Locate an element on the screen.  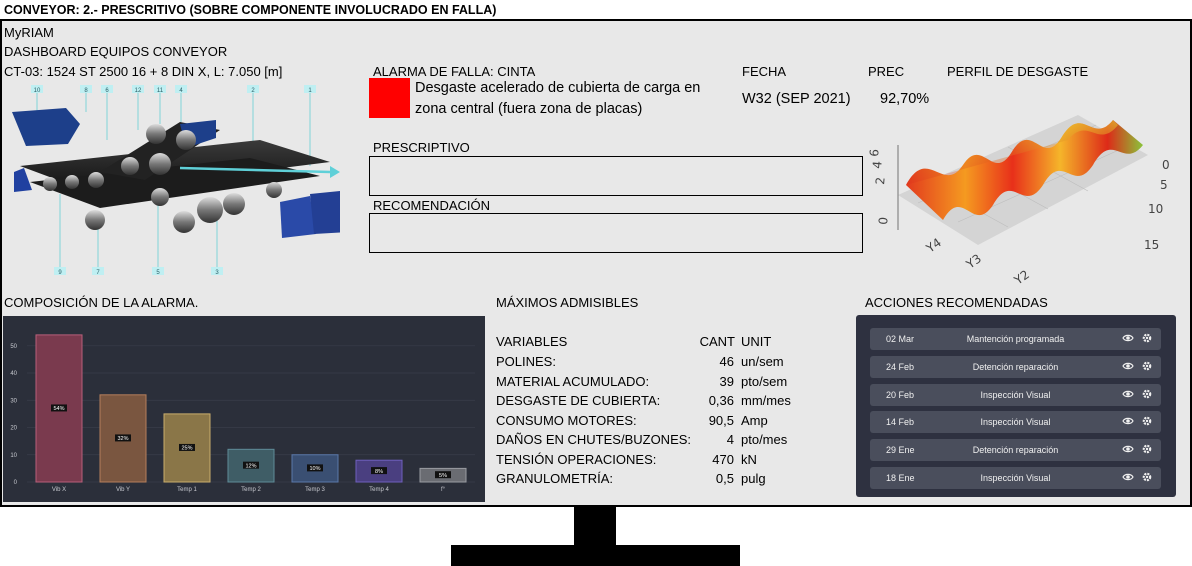
dashboard-title: DASHBOARD EQUIPOS CONVEYOR is located at coordinates (116, 51).